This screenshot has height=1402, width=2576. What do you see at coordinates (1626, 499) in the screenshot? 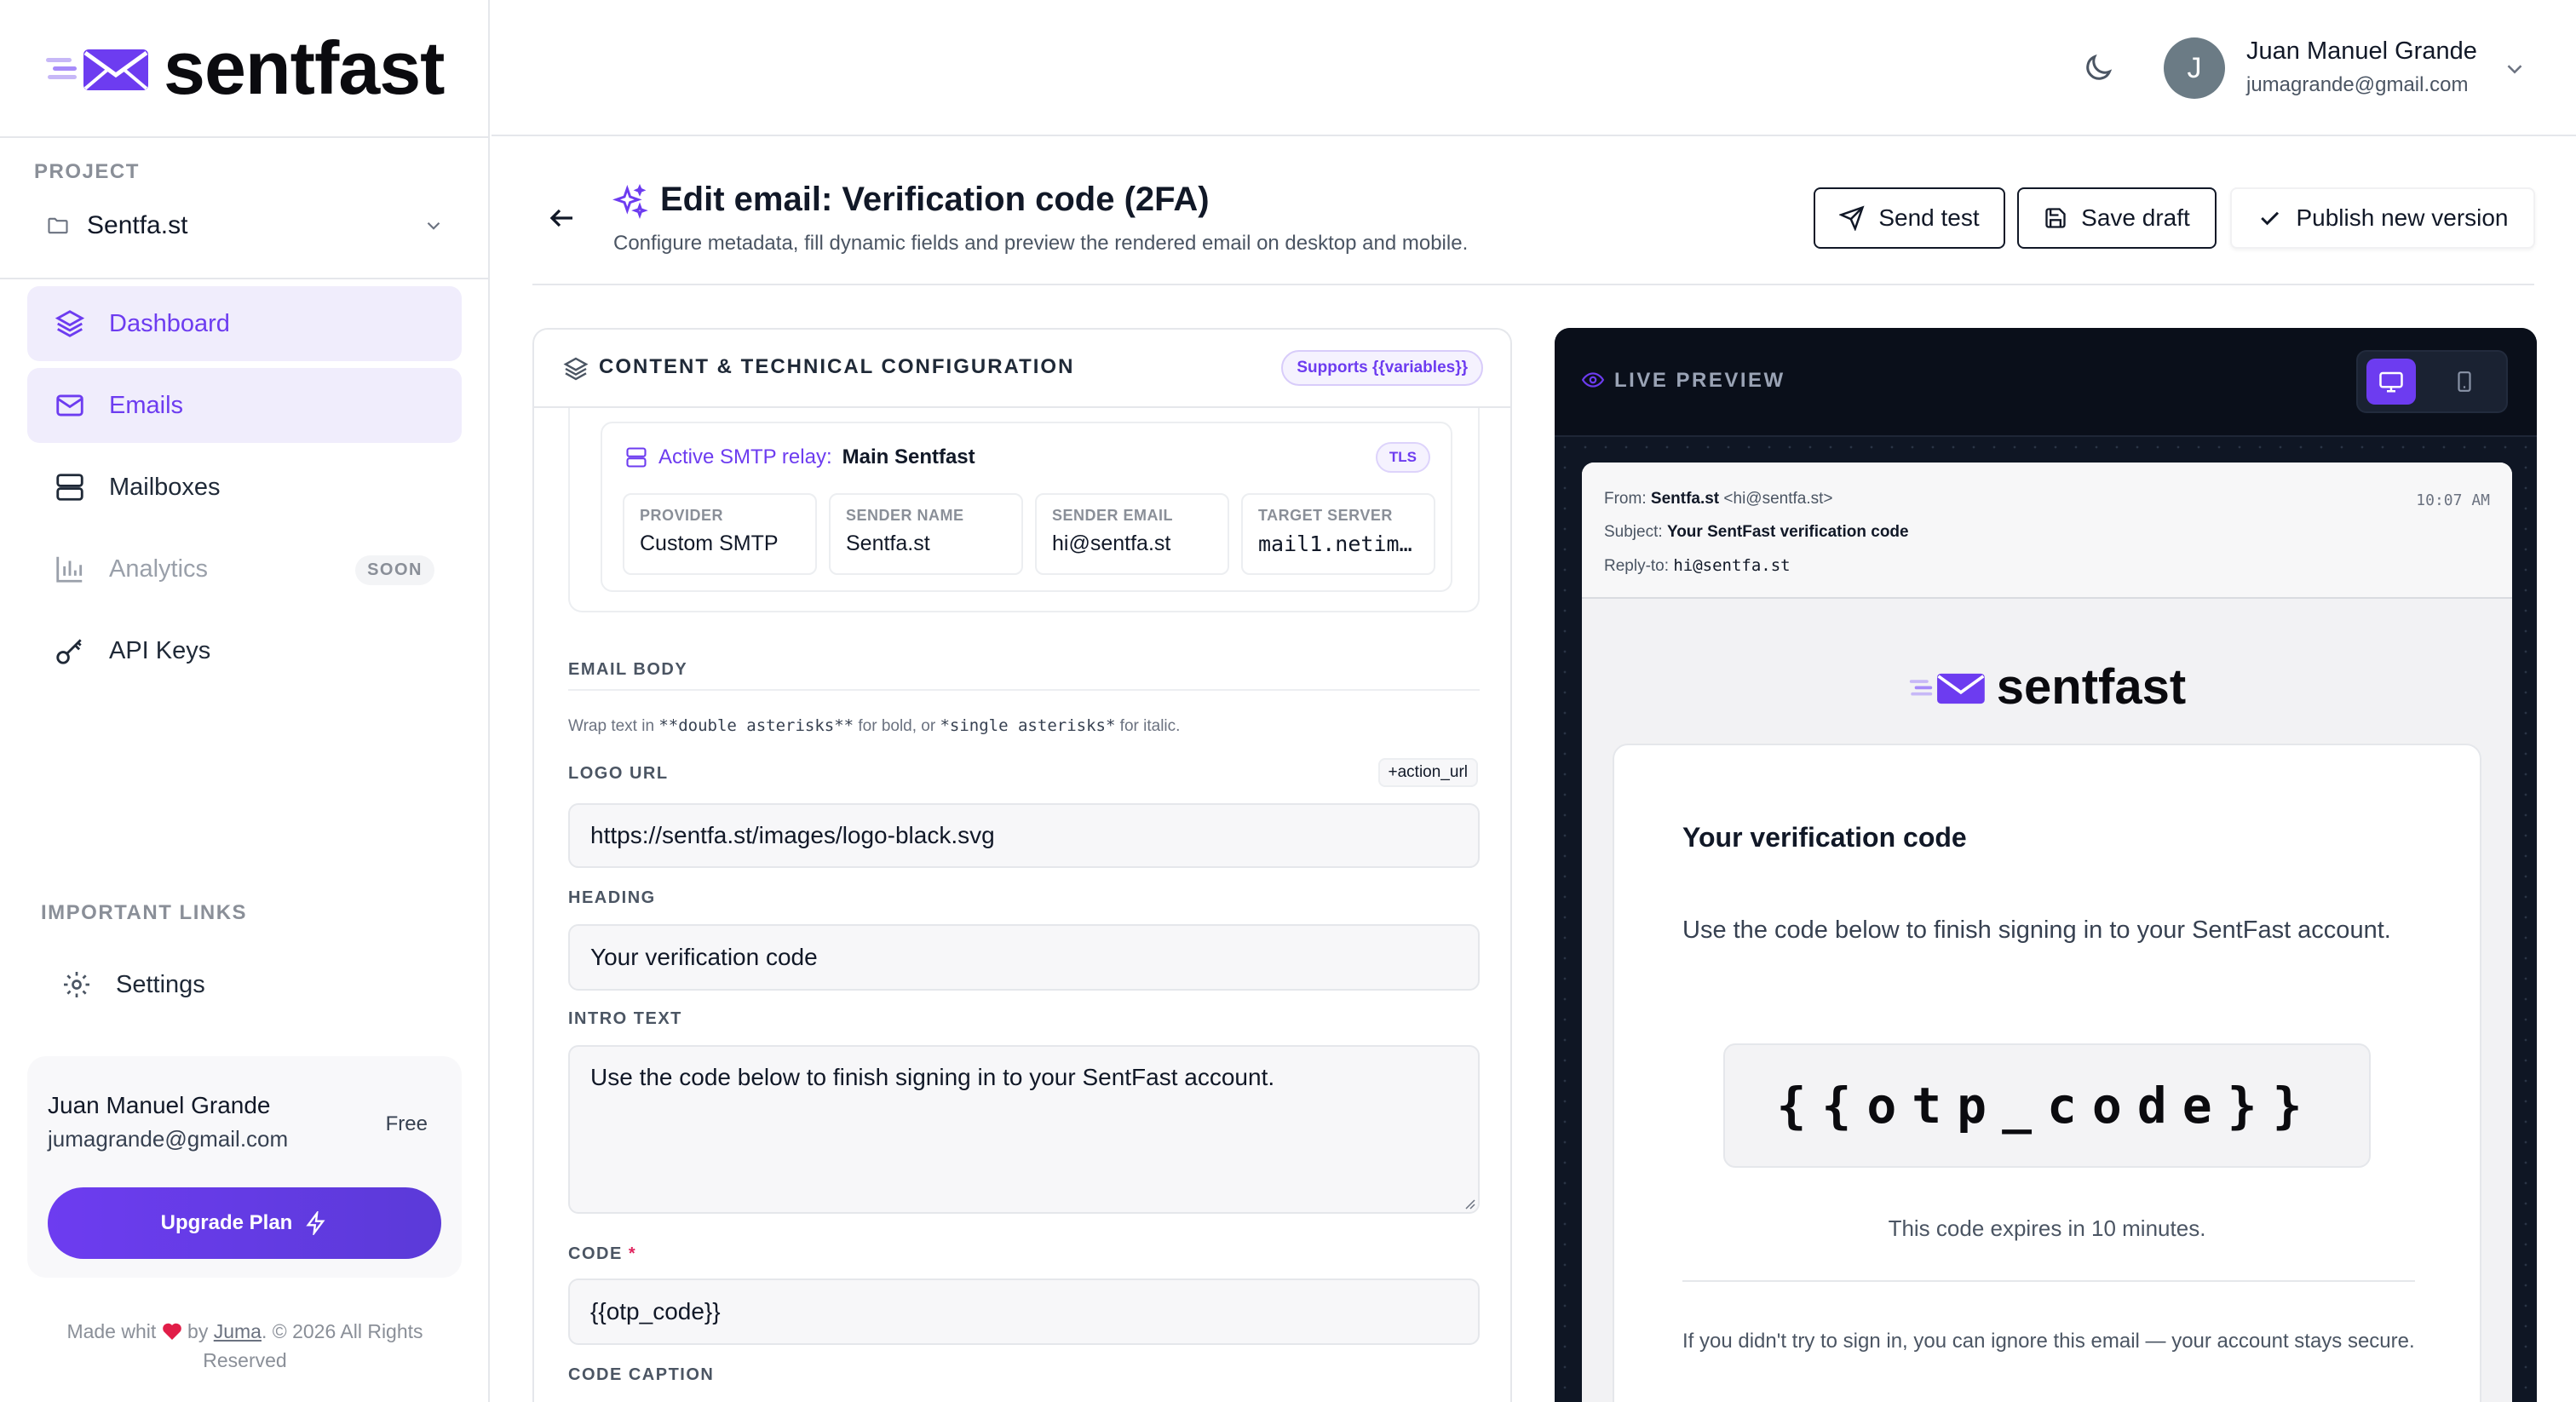
I see `from-label: From:` at bounding box center [1626, 499].